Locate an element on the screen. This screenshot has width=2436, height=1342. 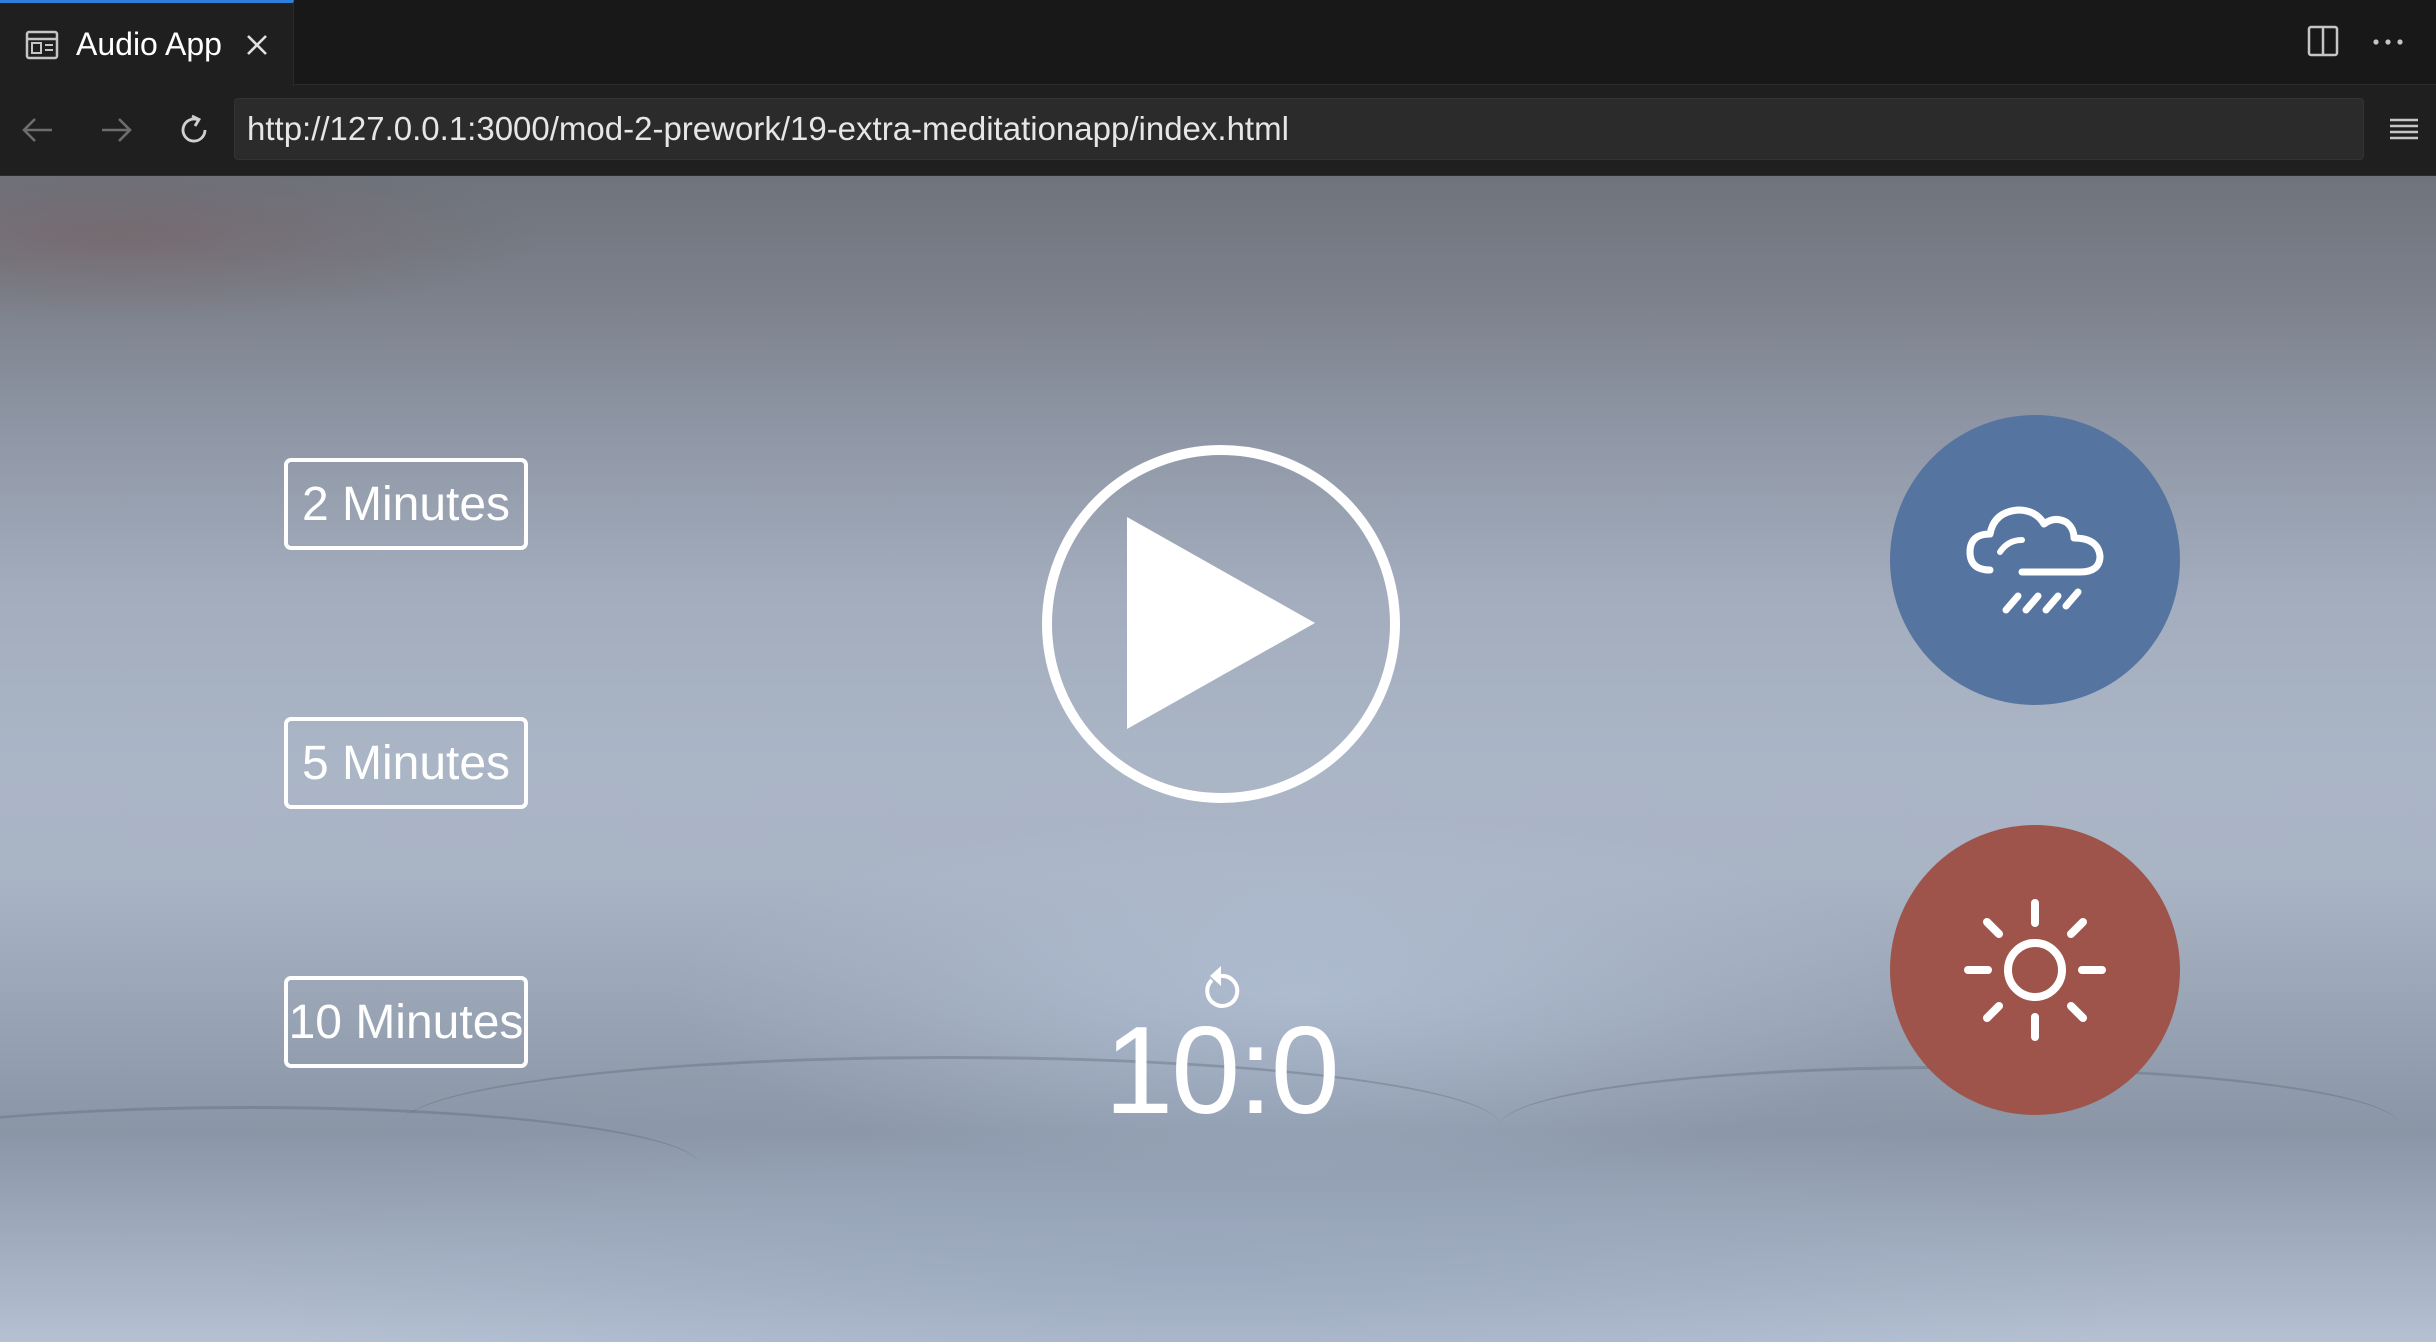
rain-cloud-icon is located at coordinates (2035, 560).